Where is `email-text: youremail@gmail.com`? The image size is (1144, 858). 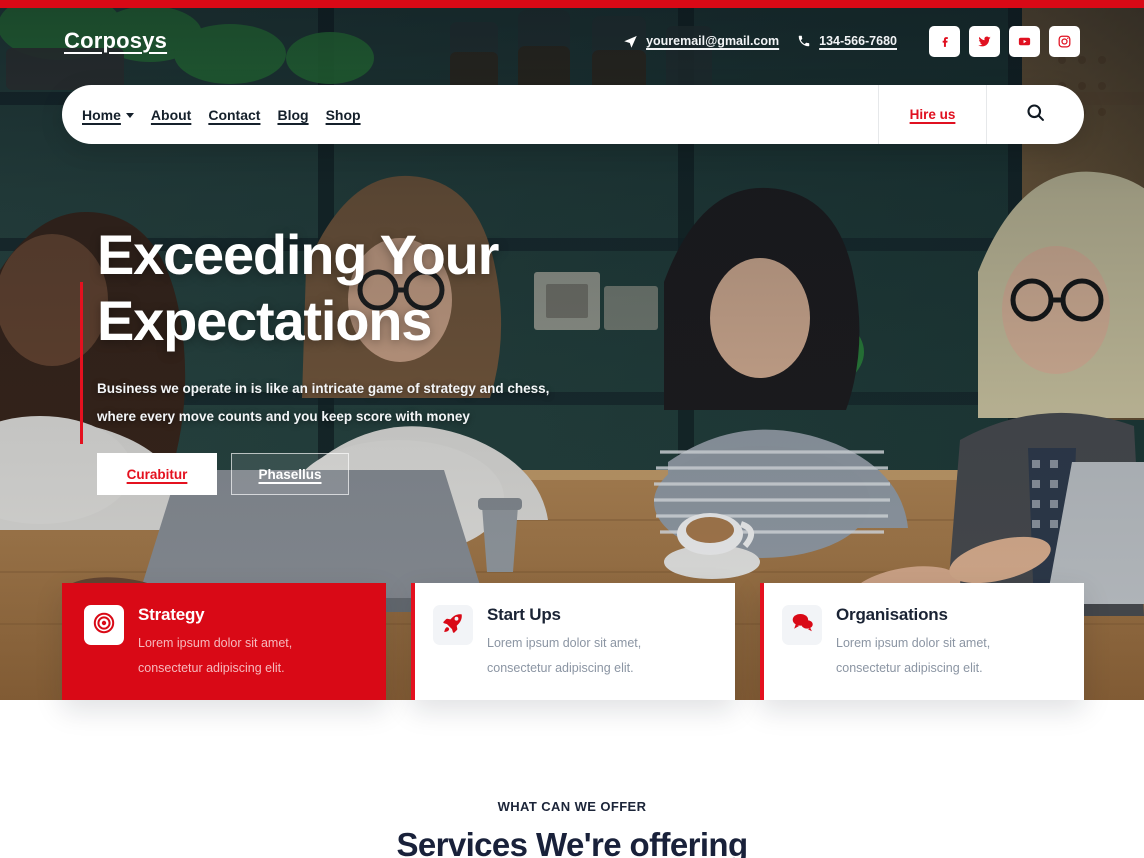 email-text: youremail@gmail.com is located at coordinates (713, 41).